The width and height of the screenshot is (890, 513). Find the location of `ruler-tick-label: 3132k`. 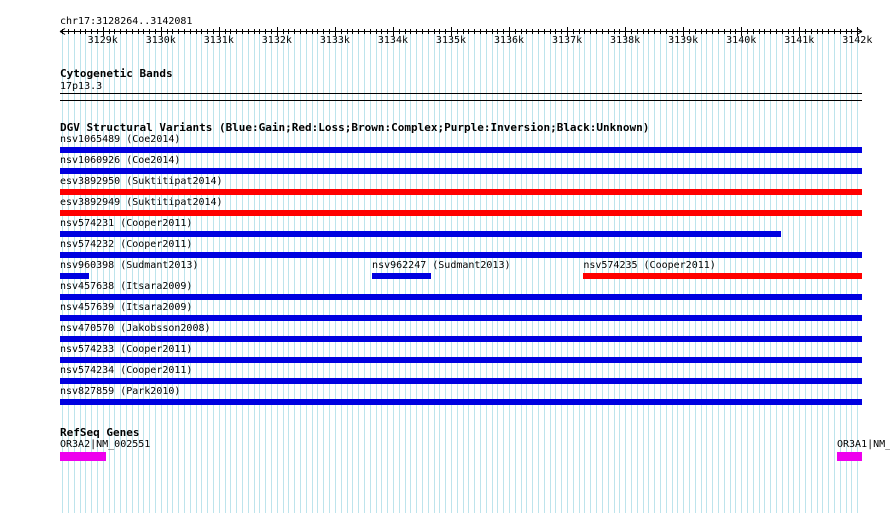

ruler-tick-label: 3132k is located at coordinates (276, 40).